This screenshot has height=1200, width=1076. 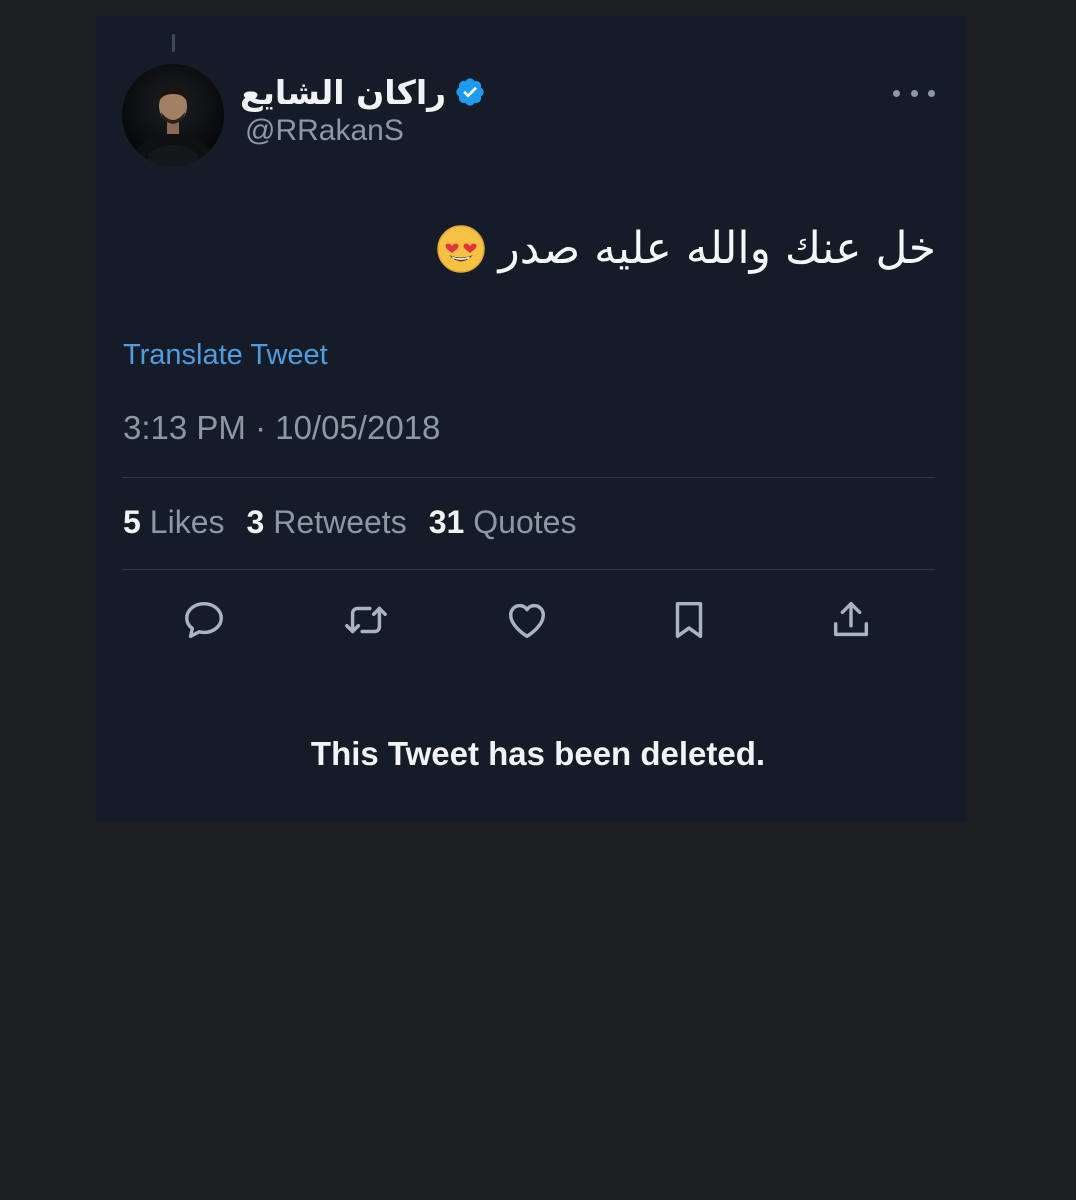 I want to click on thread-connector-line, so click(x=173, y=43).